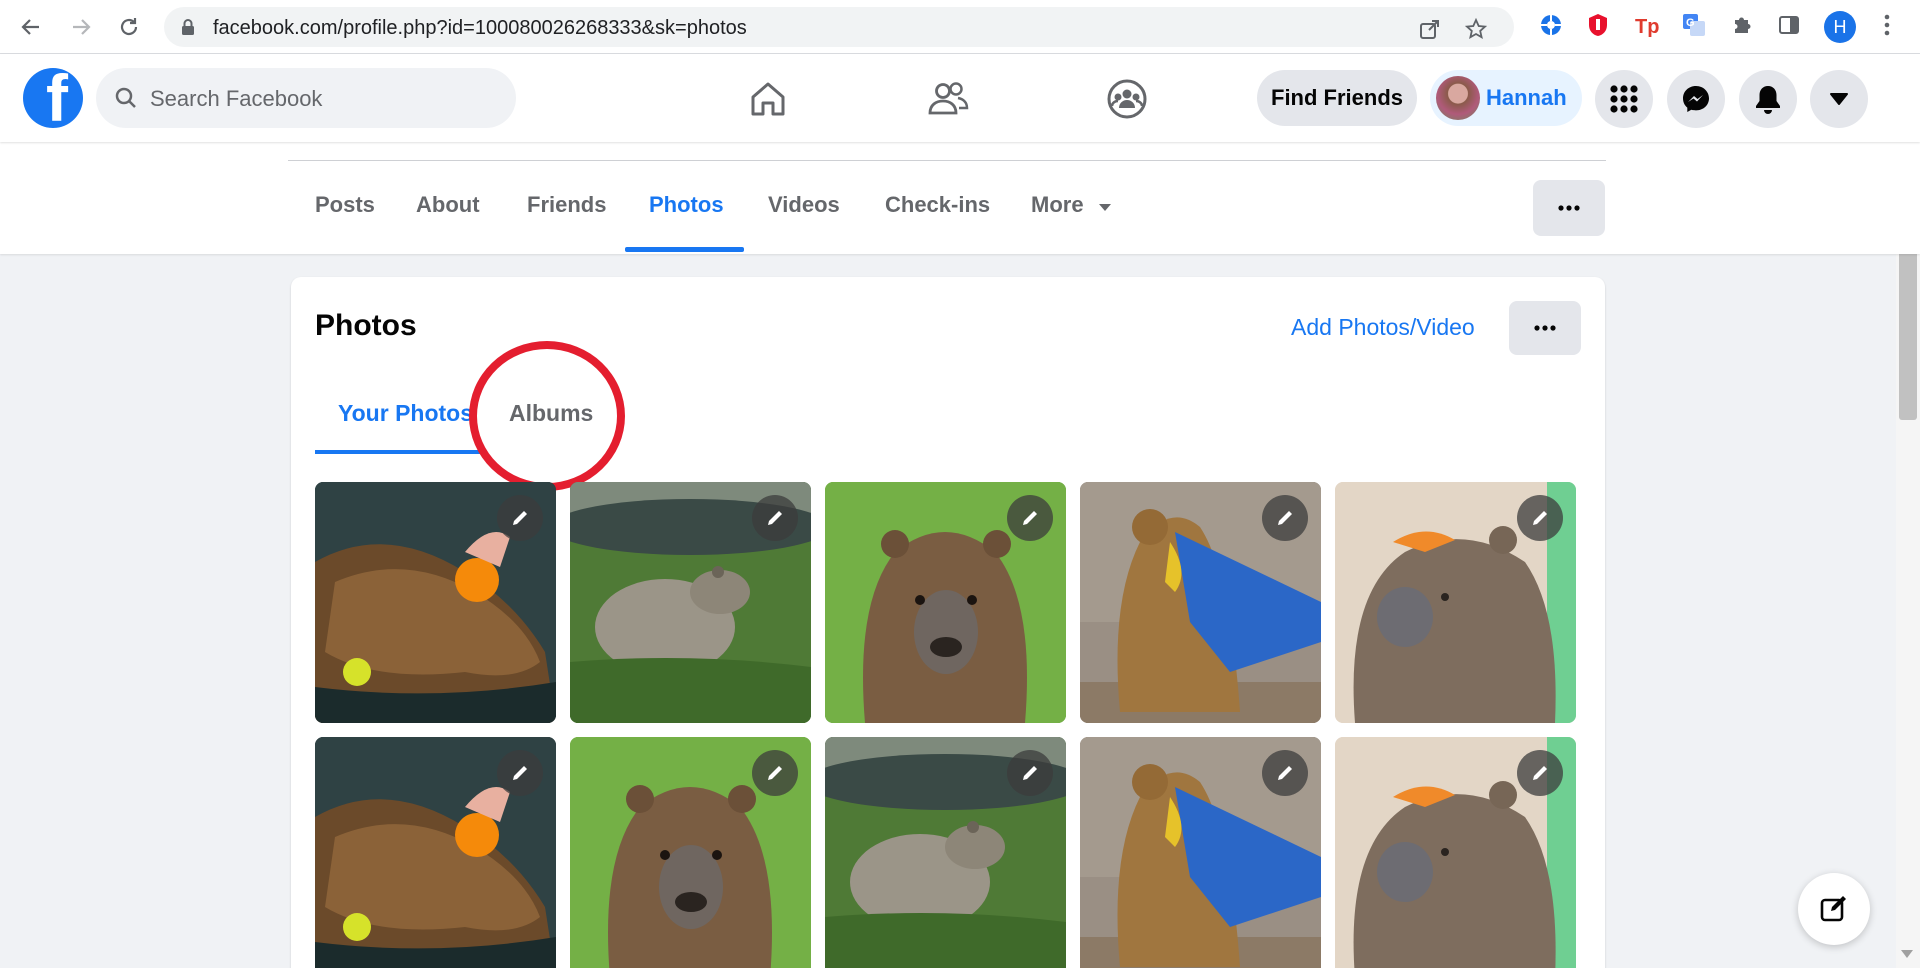 The image size is (1920, 968). Describe the element at coordinates (1887, 25) in the screenshot. I see `browser-menu-icon` at that location.